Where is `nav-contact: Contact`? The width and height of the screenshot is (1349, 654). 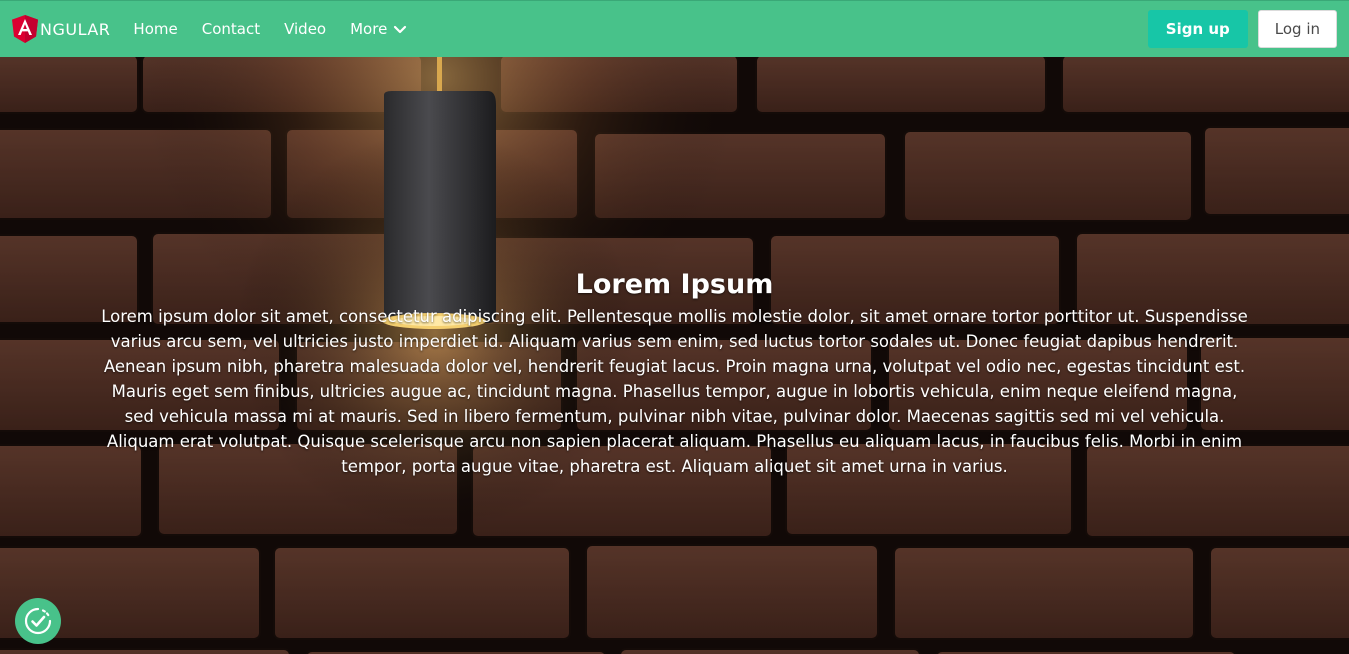 nav-contact: Contact is located at coordinates (231, 29).